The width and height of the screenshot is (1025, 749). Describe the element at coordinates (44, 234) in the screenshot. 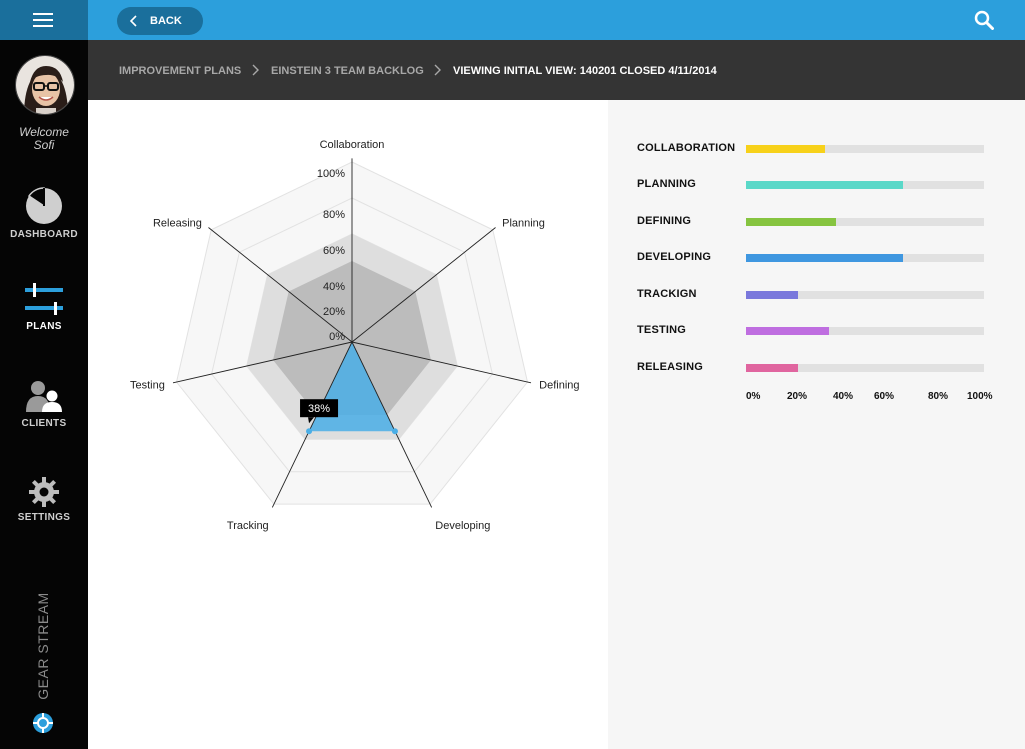

I see `nav-dashboard-label: DASHBOARD` at that location.